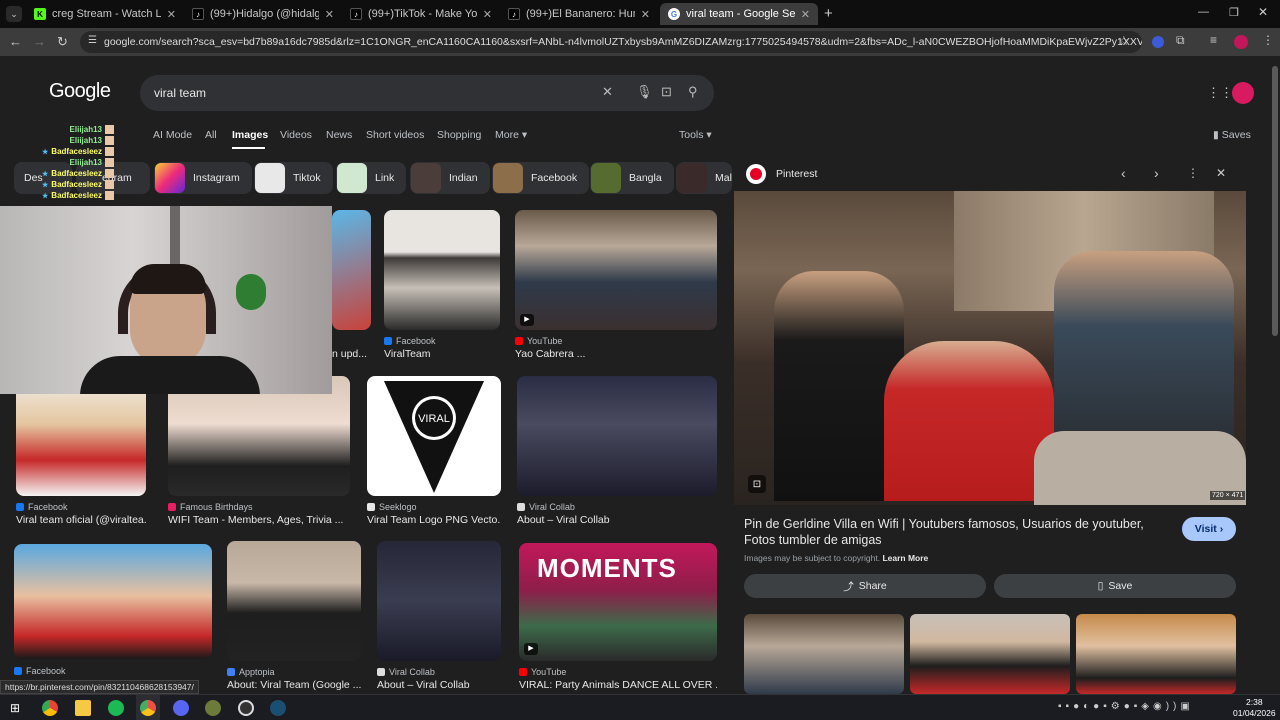 The height and width of the screenshot is (720, 1280). I want to click on profile-avatar, so click(1241, 42).